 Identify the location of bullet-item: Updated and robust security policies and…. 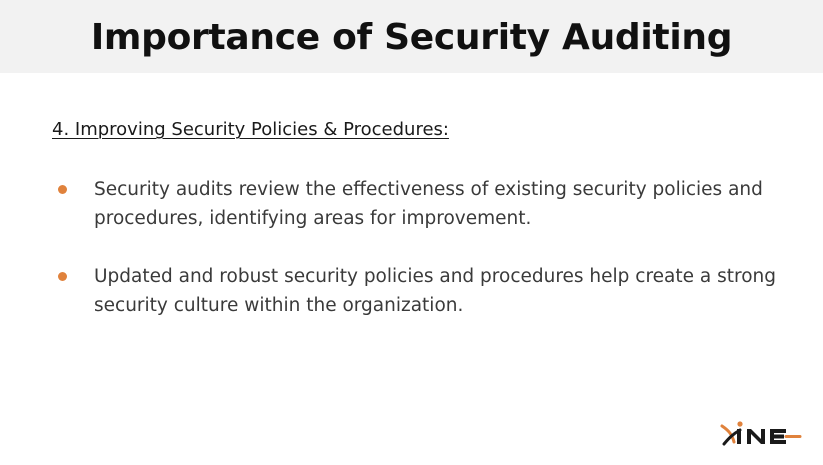
(426, 291).